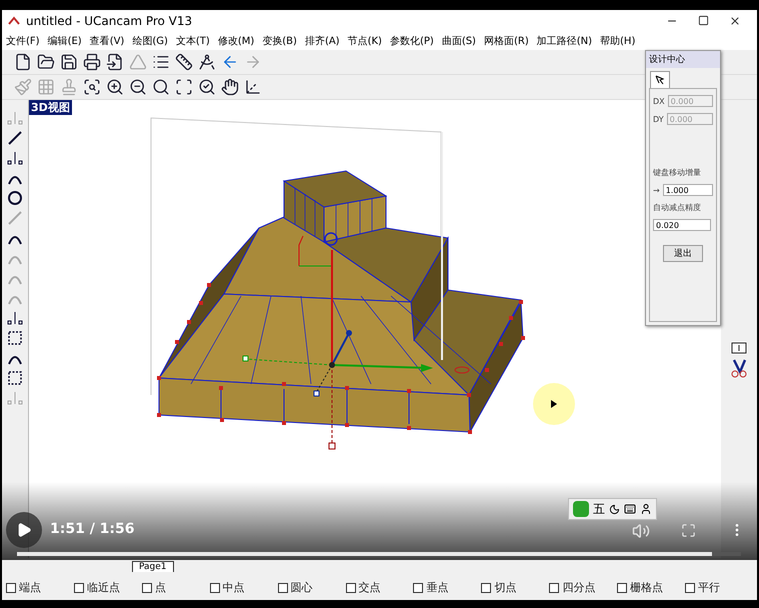 This screenshot has width=759, height=608. I want to click on close-icon, so click(735, 21).